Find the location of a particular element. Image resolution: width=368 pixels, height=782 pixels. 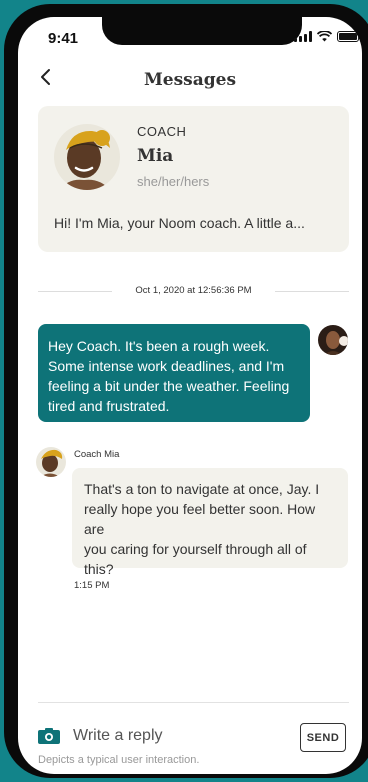

message-line: That's a ton to navigate at once, Jay. I is located at coordinates (202, 489).